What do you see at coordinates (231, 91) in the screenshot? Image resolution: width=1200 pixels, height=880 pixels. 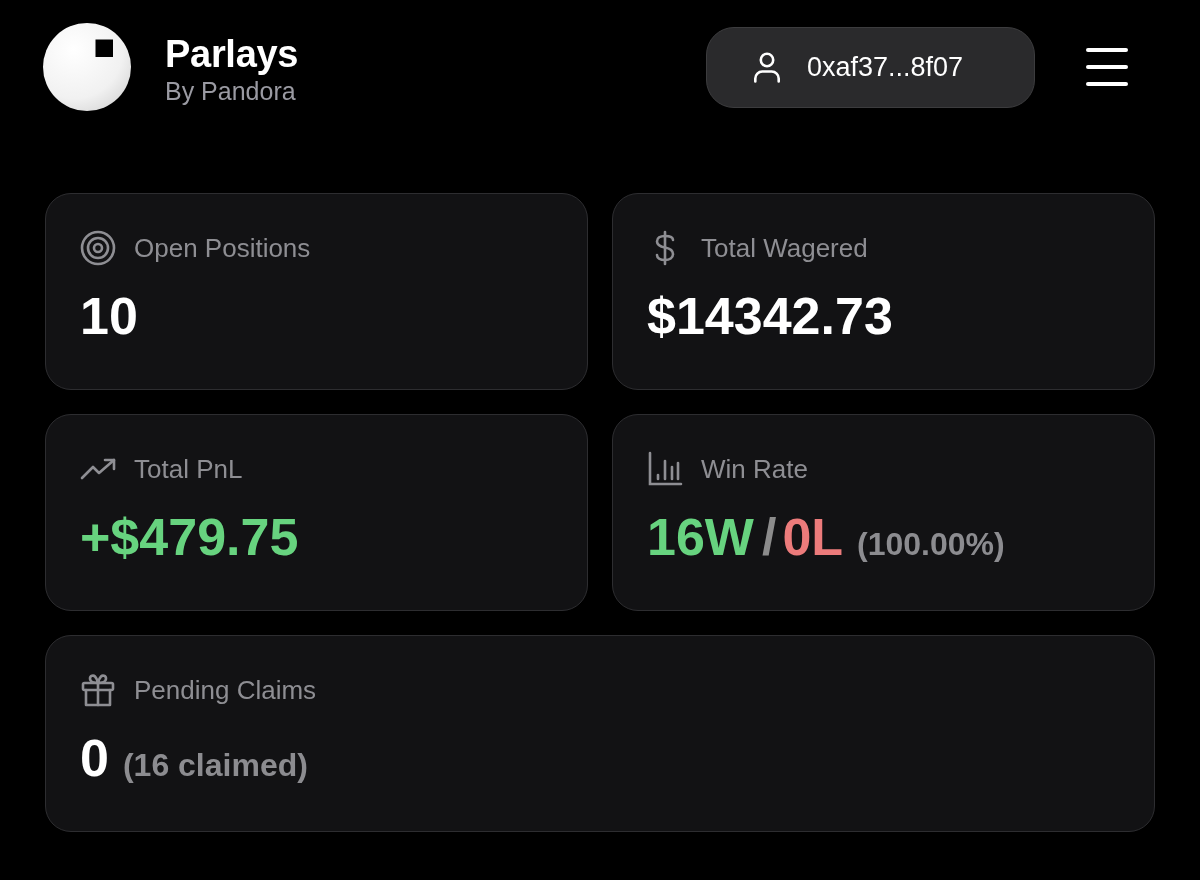 I see `app-subtitle: By Pandora` at bounding box center [231, 91].